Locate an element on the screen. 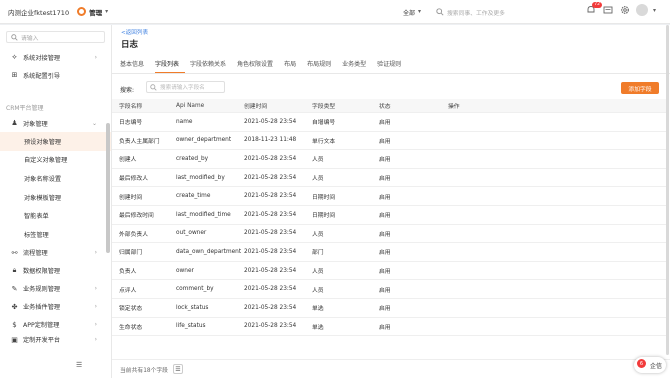  tab-validation-rules: 验证规则 is located at coordinates (392, 67).